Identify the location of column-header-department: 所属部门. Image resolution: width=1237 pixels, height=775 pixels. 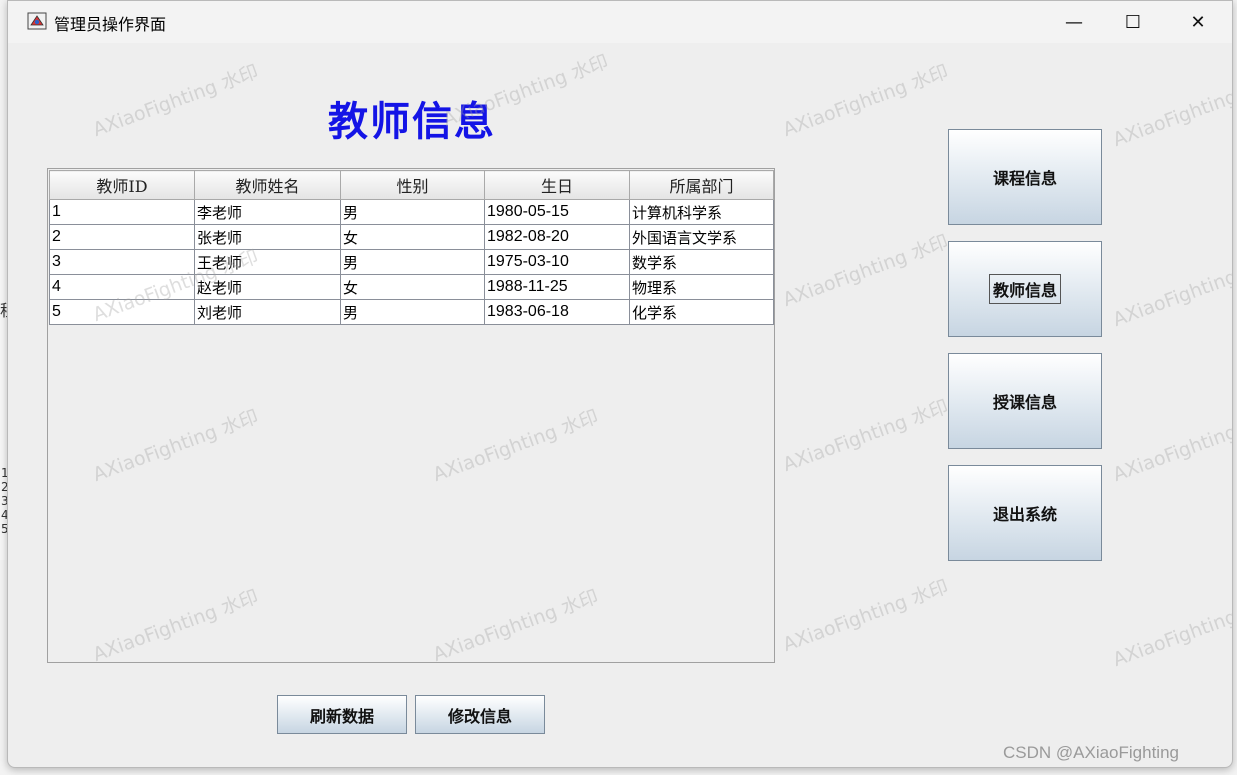
(701, 185).